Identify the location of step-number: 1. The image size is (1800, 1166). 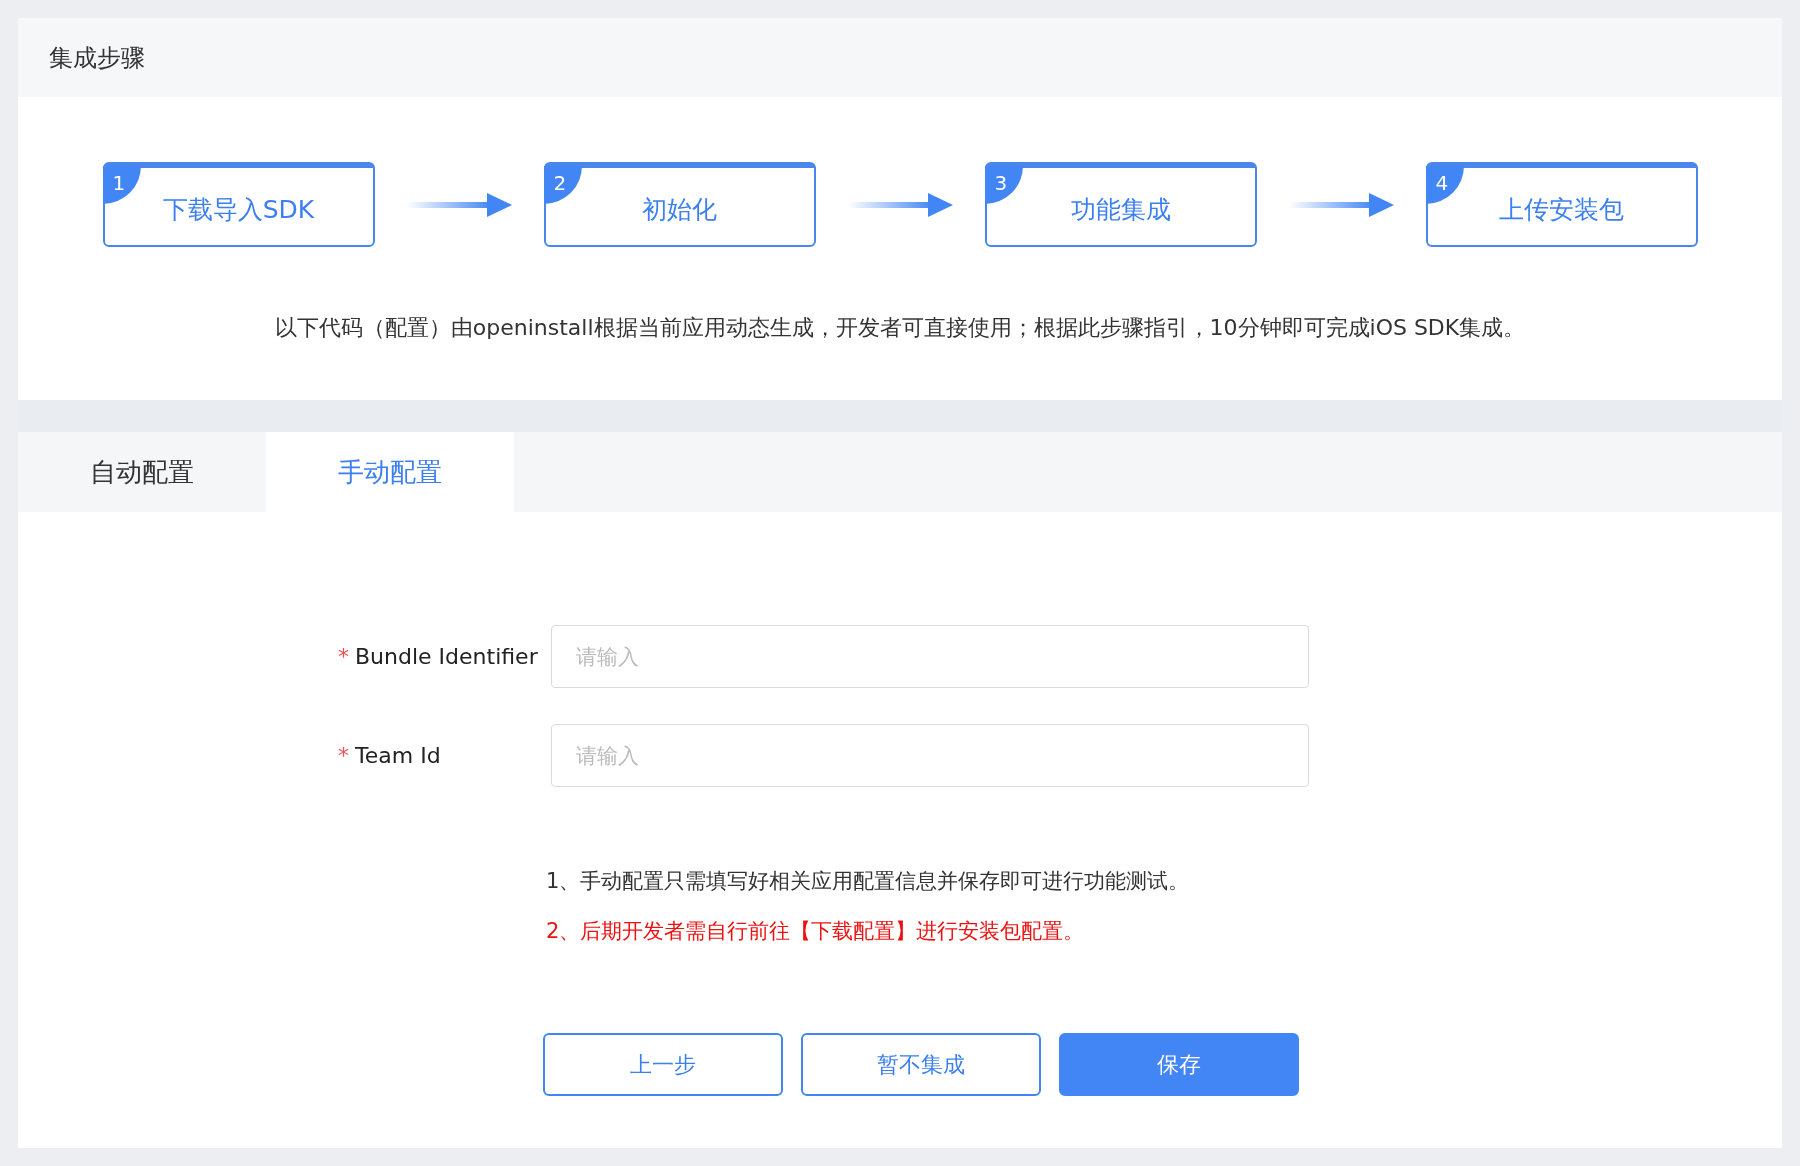
(121, 185).